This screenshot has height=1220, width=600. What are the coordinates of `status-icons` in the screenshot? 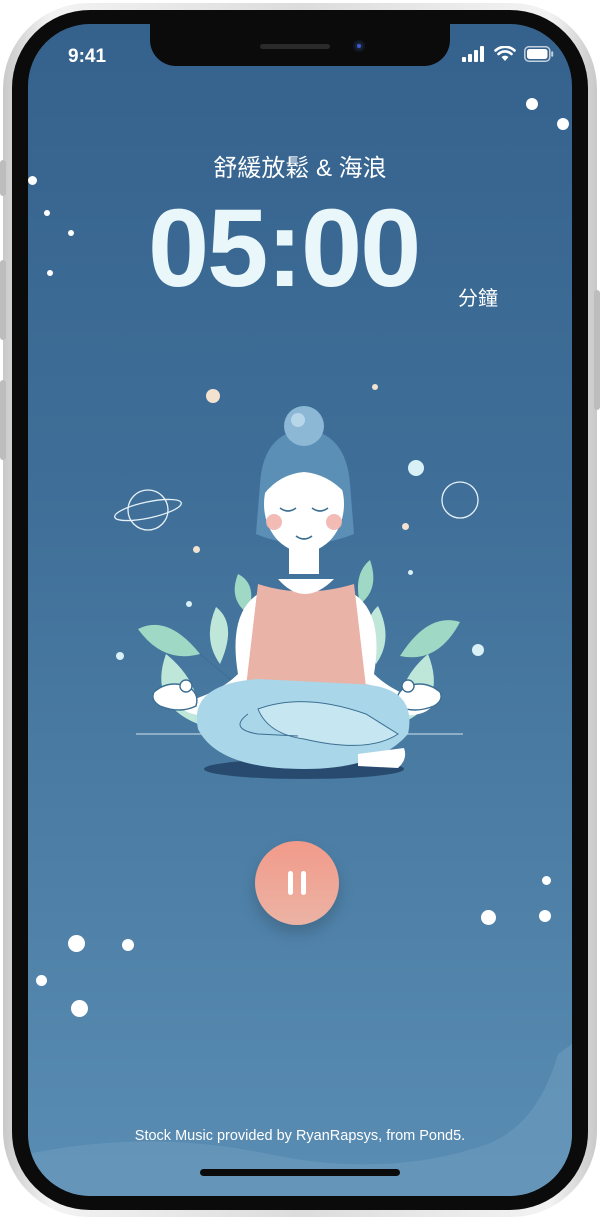 It's located at (508, 54).